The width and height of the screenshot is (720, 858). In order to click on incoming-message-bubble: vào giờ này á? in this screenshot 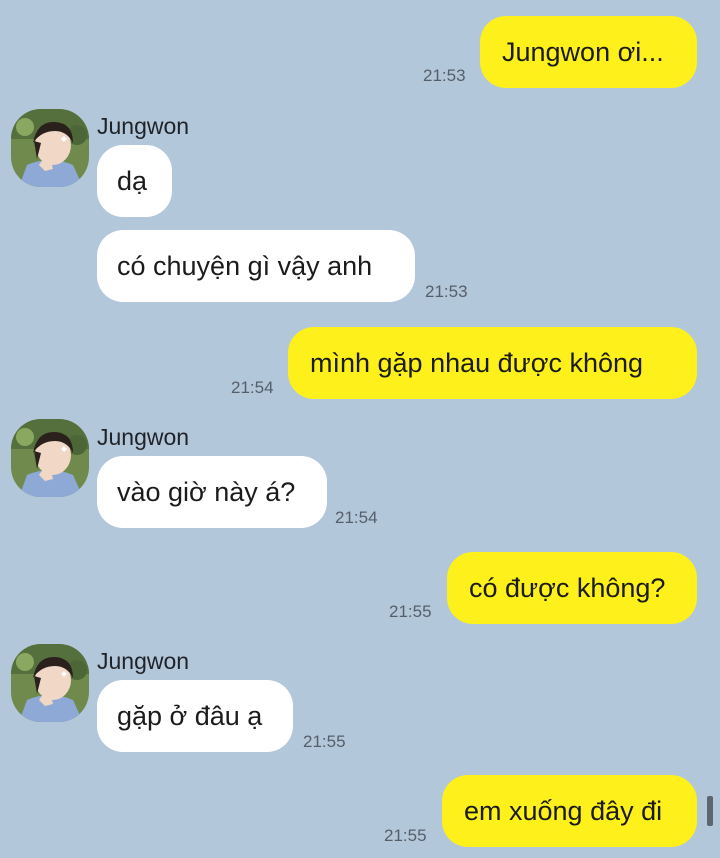, I will do `click(212, 492)`.